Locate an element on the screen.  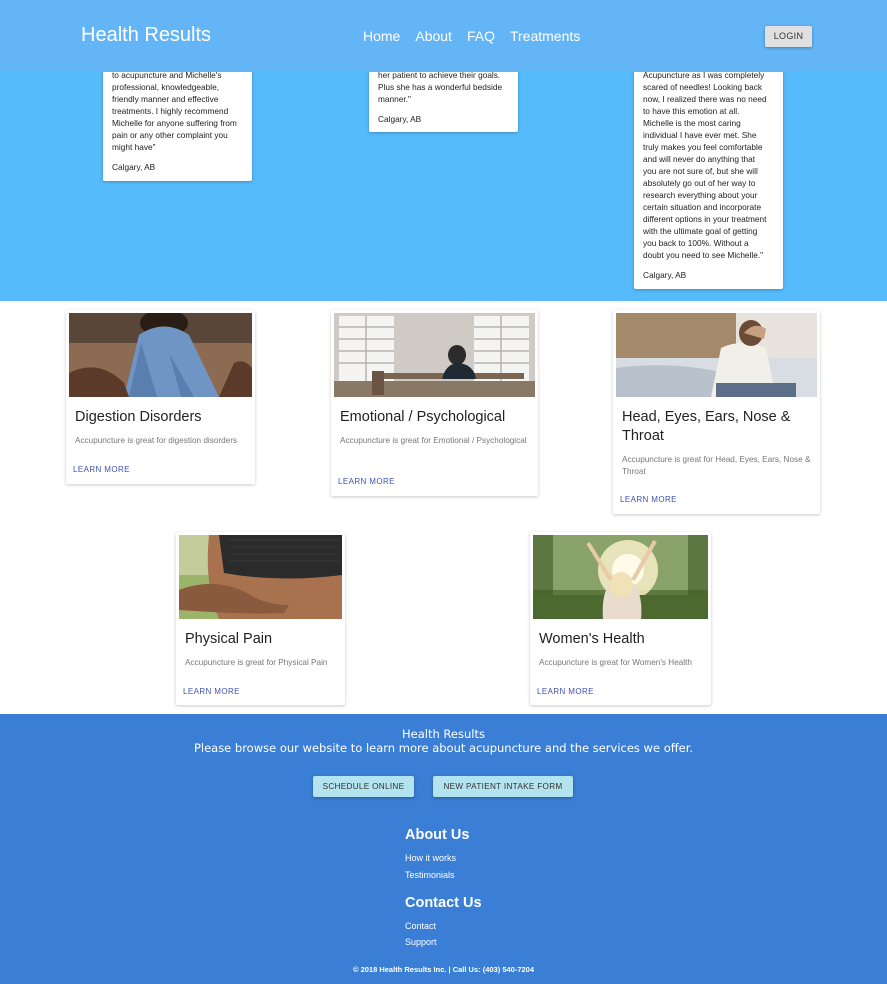
footer-link-contact: Contact is located at coordinates (420, 926).